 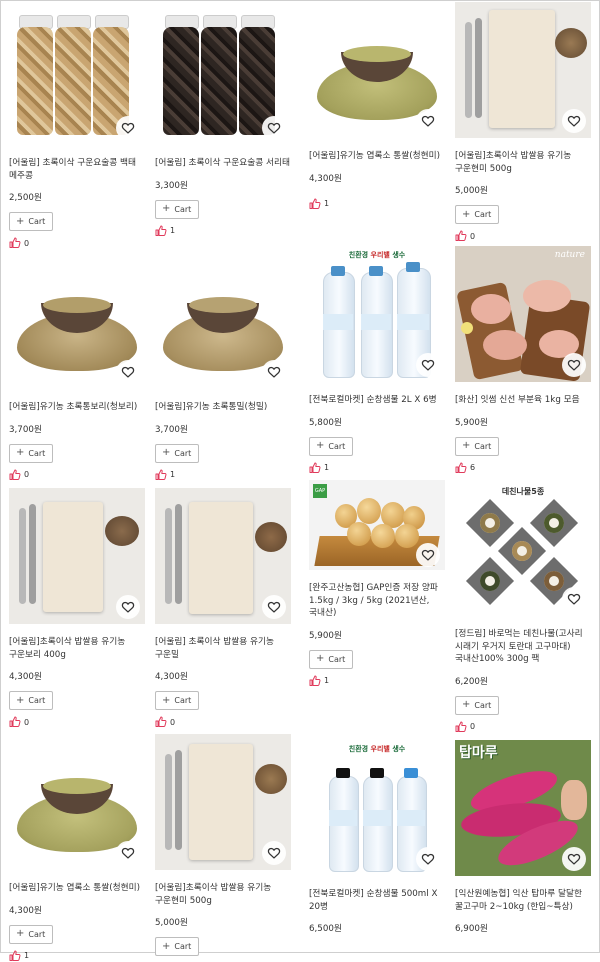 I want to click on product-card: [어울림]유기농 초록통보리(청보리) 3,700원 + Cart 0, so click(x=77, y=367).